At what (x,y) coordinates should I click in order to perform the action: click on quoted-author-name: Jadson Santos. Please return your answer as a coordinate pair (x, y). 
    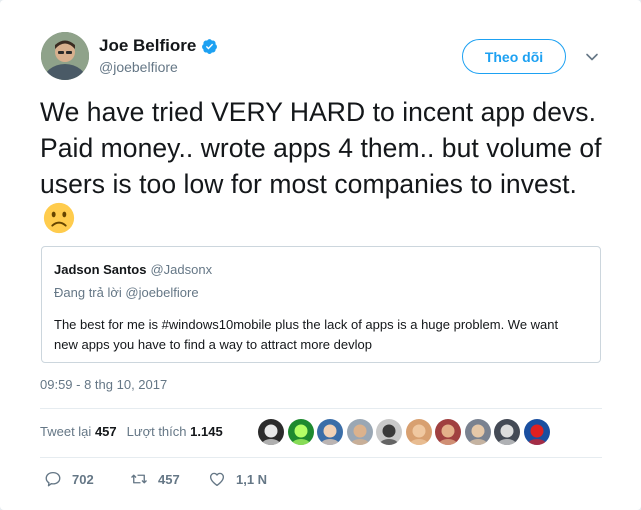
    Looking at the image, I should click on (100, 269).